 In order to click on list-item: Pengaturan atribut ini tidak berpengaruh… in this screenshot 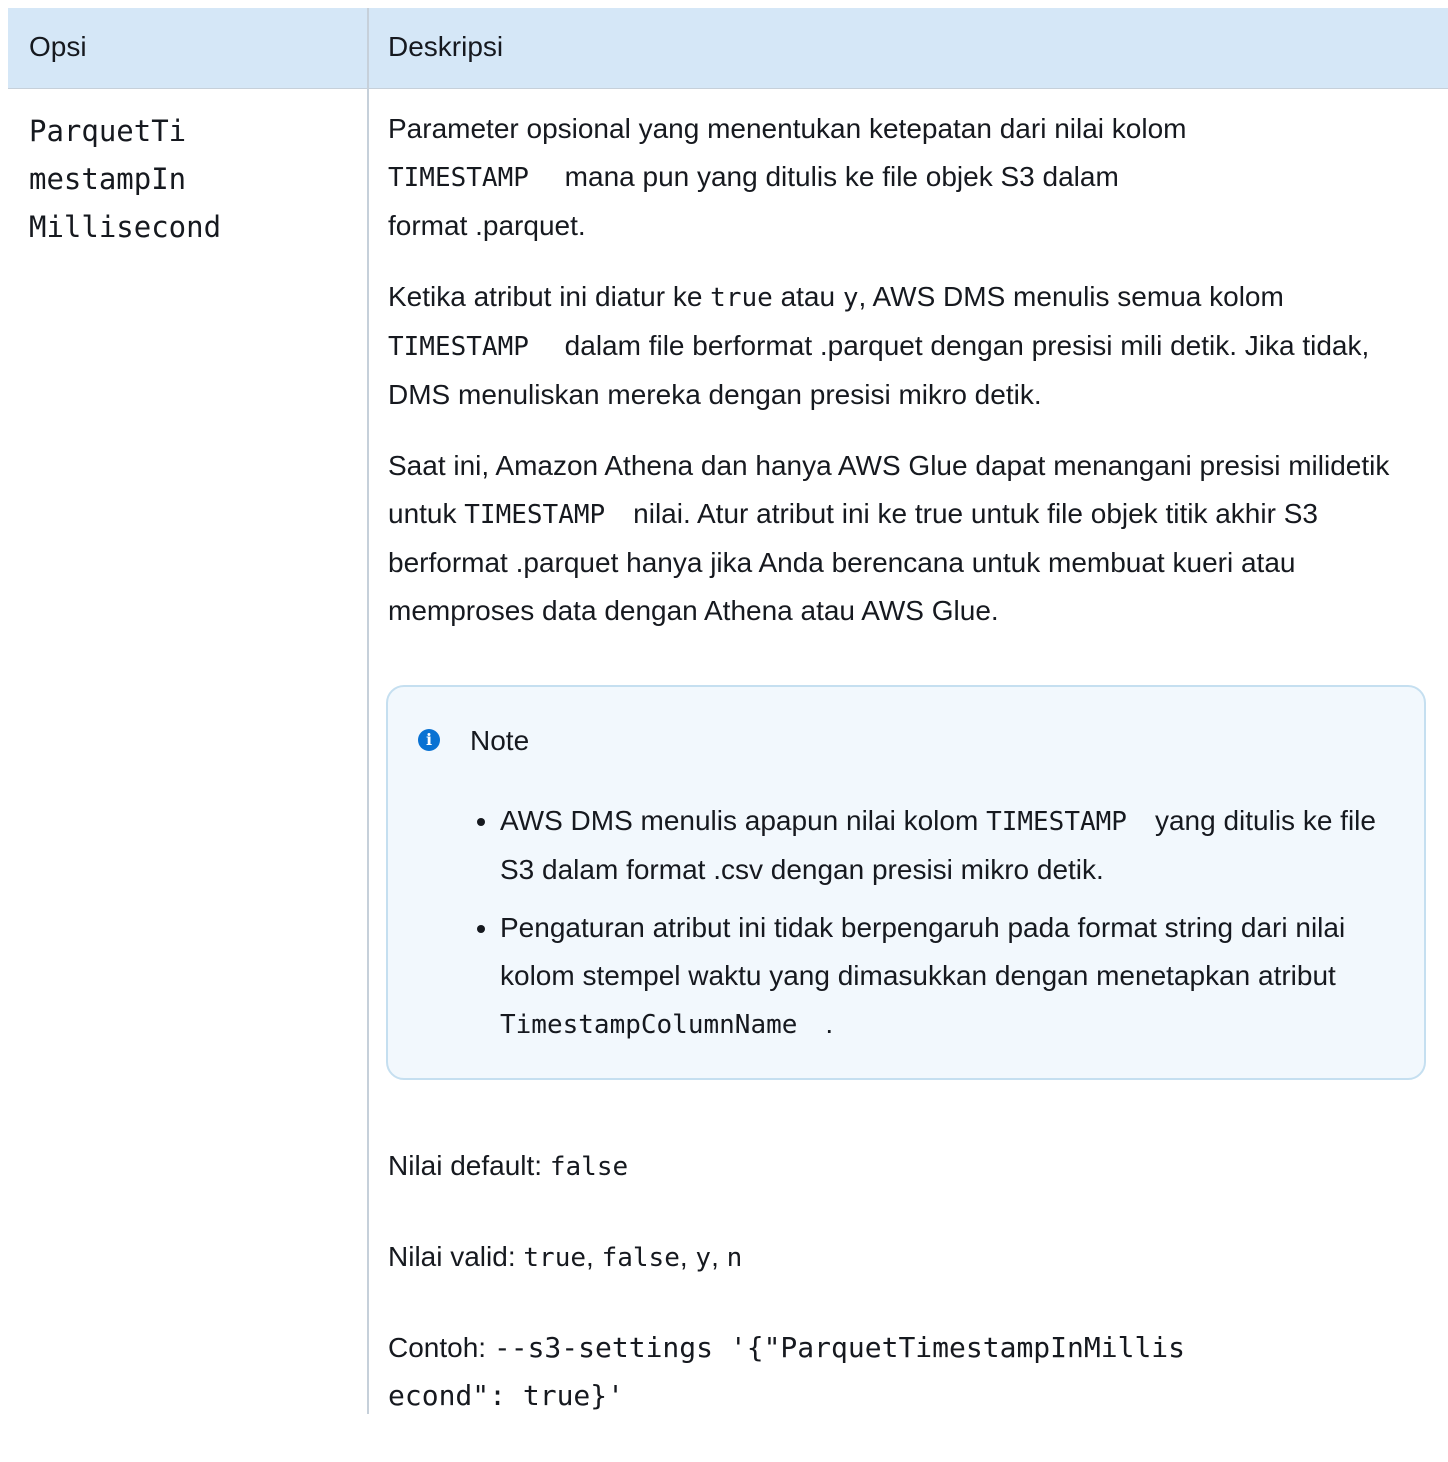, I will do `click(950, 976)`.